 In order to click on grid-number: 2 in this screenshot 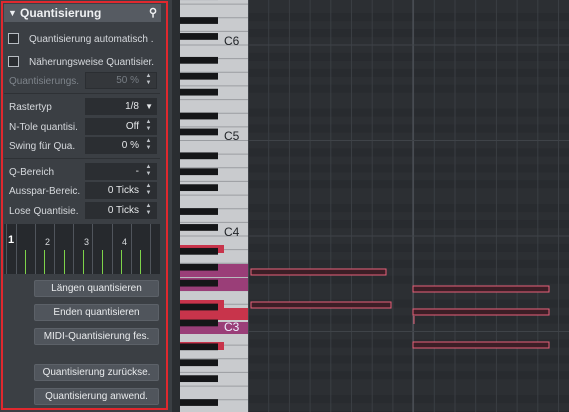, I will do `click(48, 242)`.